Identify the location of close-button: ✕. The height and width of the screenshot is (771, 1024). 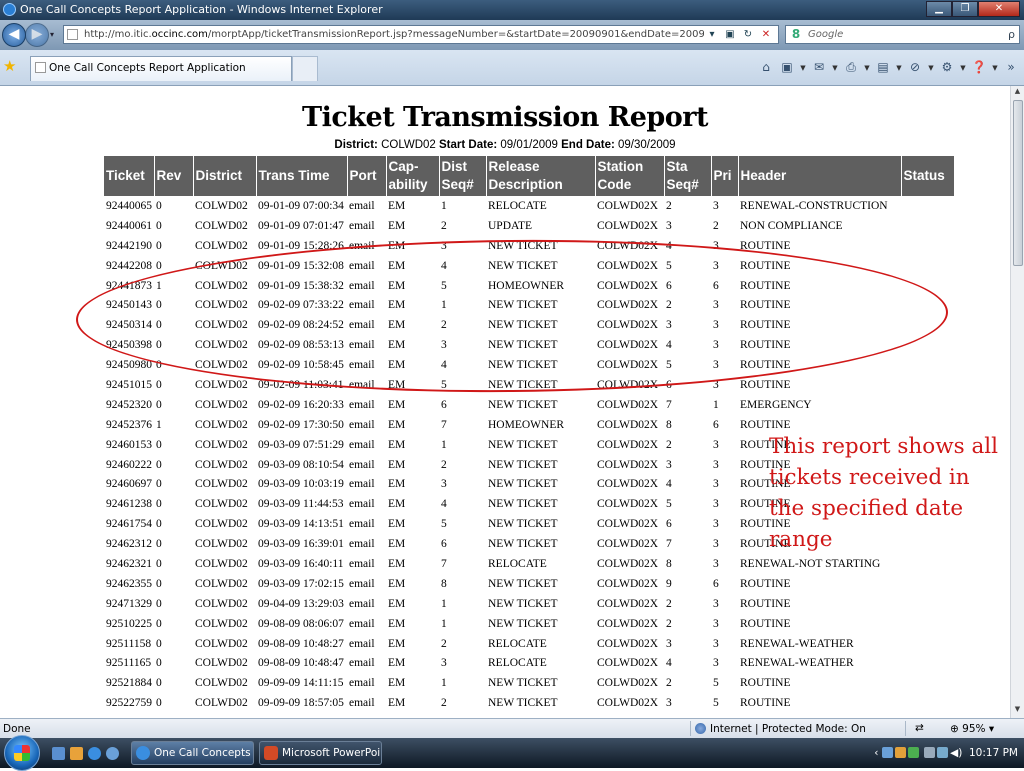
(999, 9).